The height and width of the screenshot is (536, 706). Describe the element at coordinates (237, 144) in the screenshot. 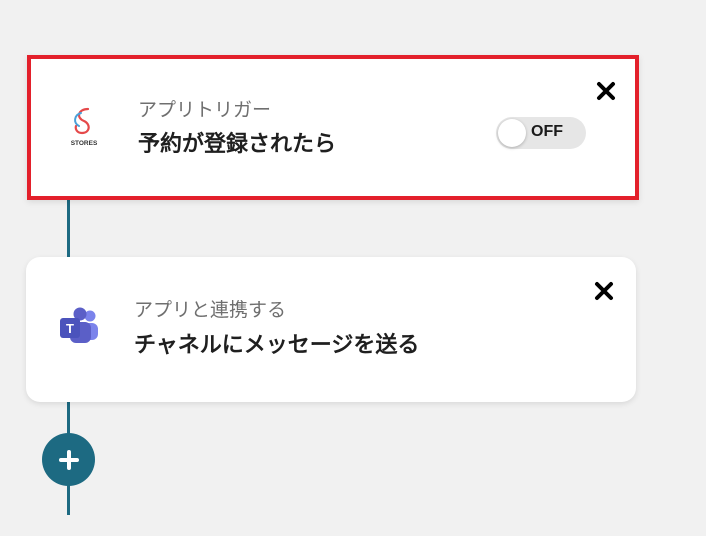

I see `trigger-step-title: 予約が登録されたら` at that location.